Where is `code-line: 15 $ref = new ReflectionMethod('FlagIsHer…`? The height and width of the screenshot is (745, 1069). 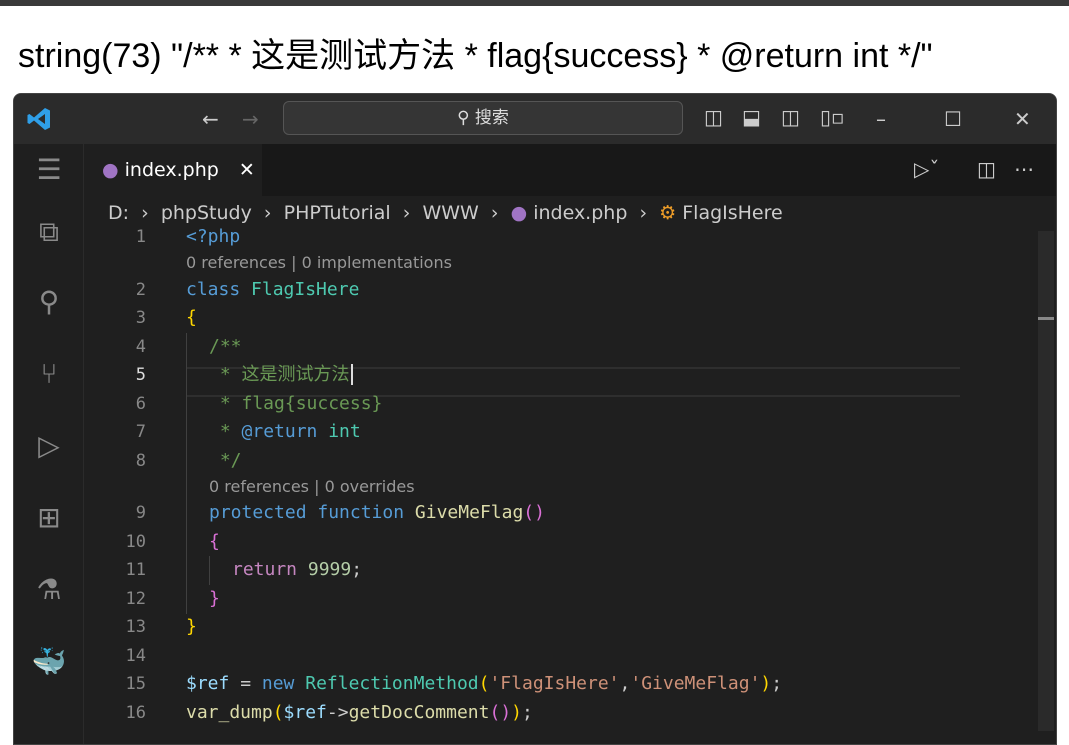
code-line: 15 $ref = new ReflectionMethod('FlagIsHer… is located at coordinates (570, 684).